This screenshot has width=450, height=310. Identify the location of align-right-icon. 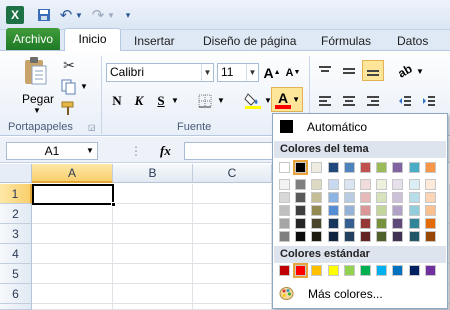
(373, 100).